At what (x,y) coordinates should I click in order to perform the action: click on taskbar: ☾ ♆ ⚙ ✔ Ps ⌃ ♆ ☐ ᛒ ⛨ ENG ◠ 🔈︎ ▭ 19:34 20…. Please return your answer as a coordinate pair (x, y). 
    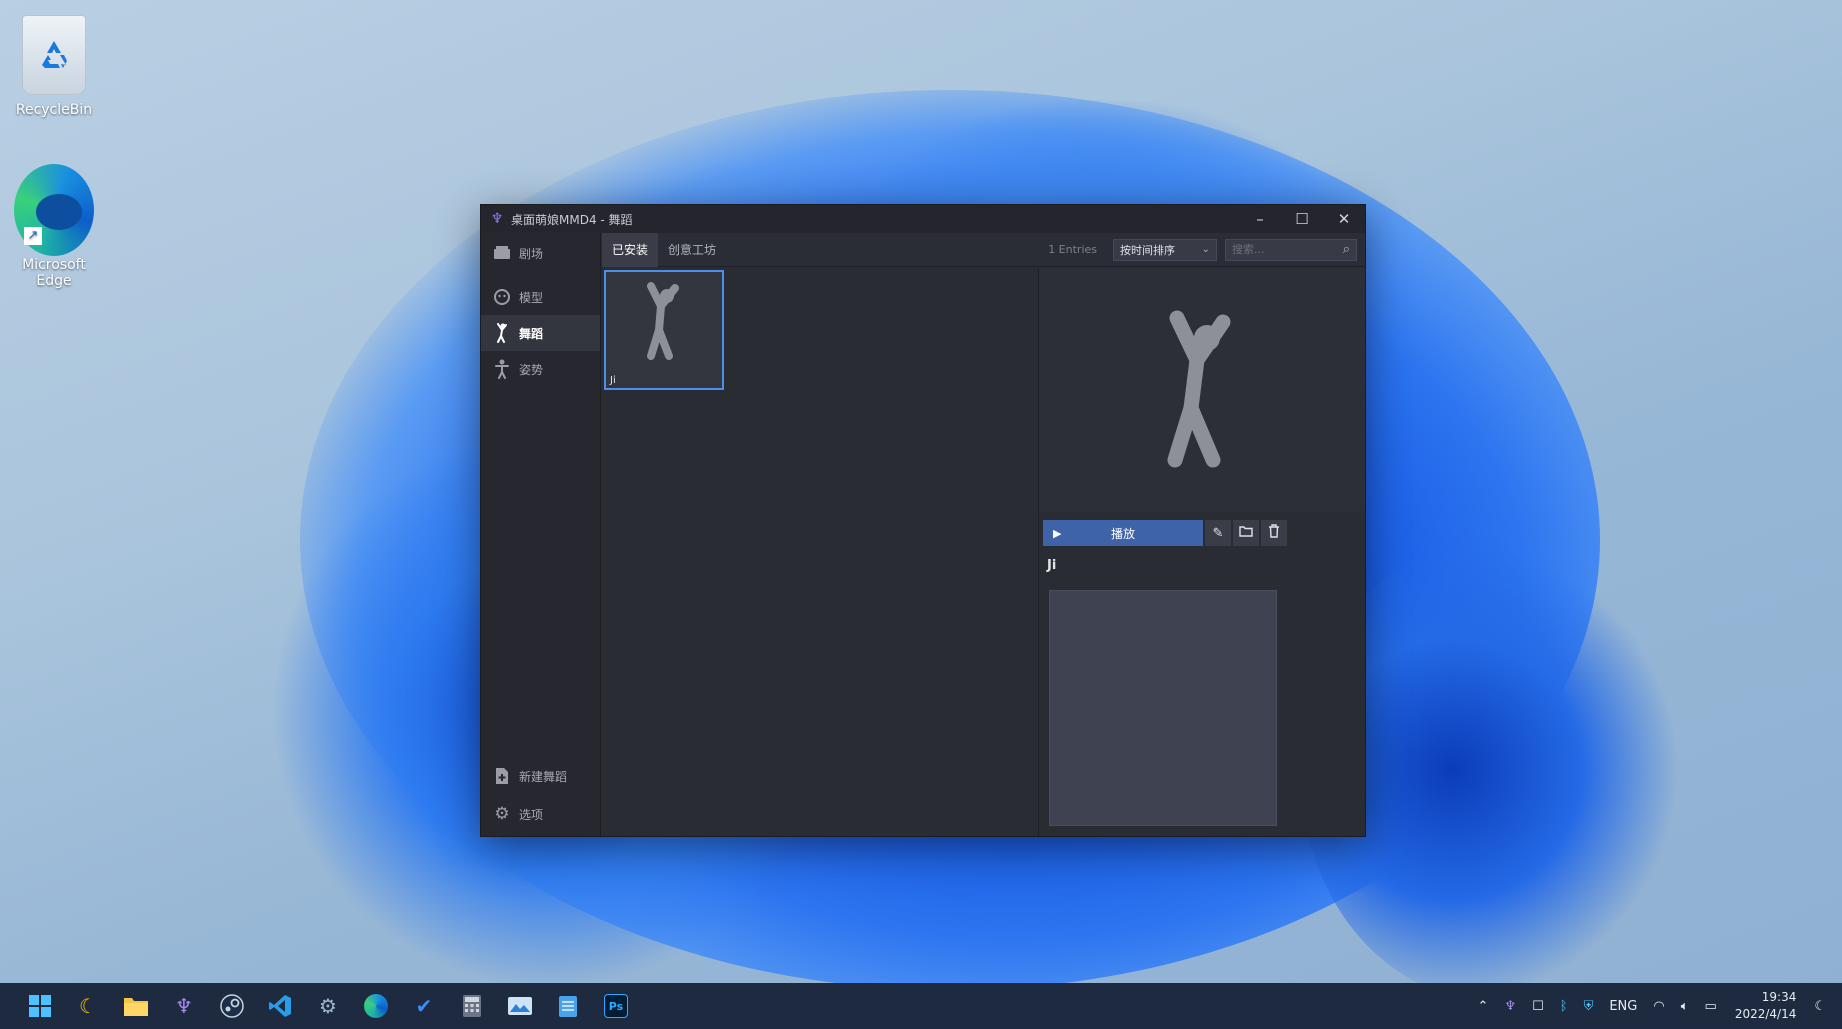
    Looking at the image, I should click on (921, 1006).